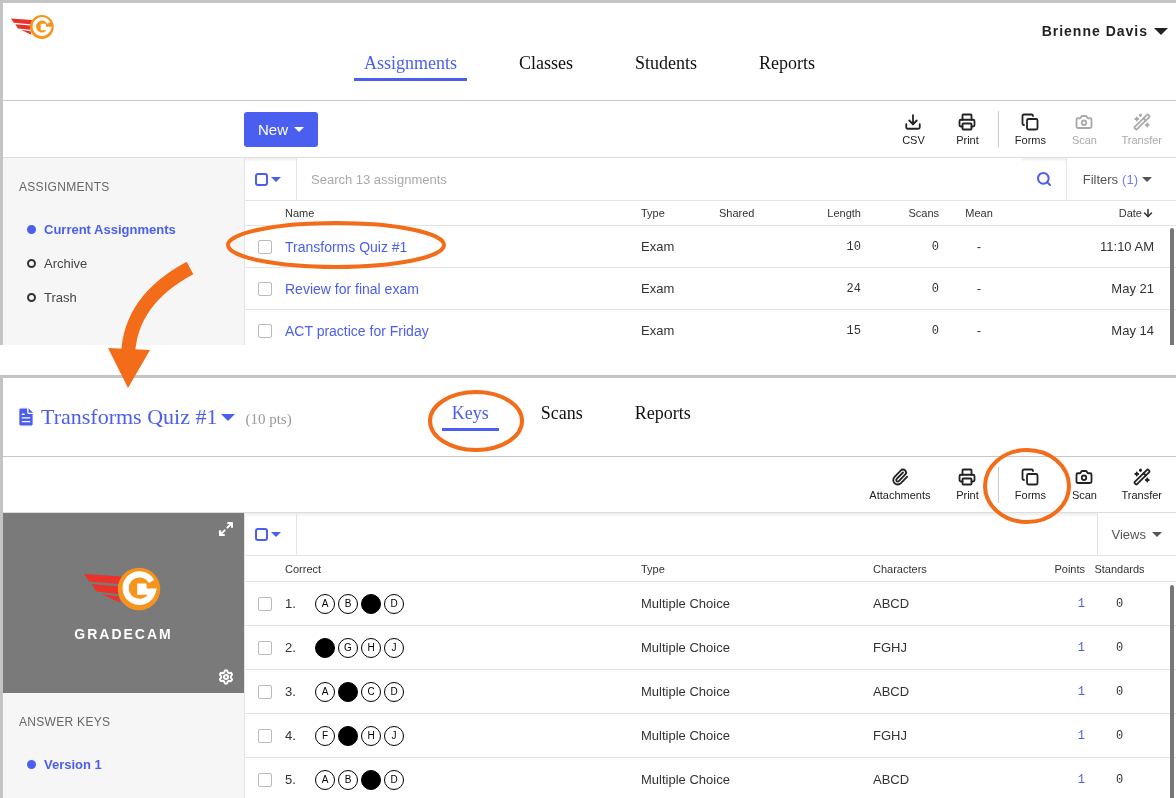  Describe the element at coordinates (110, 229) in the screenshot. I see `sidebar-item-label: Current Assignments` at that location.